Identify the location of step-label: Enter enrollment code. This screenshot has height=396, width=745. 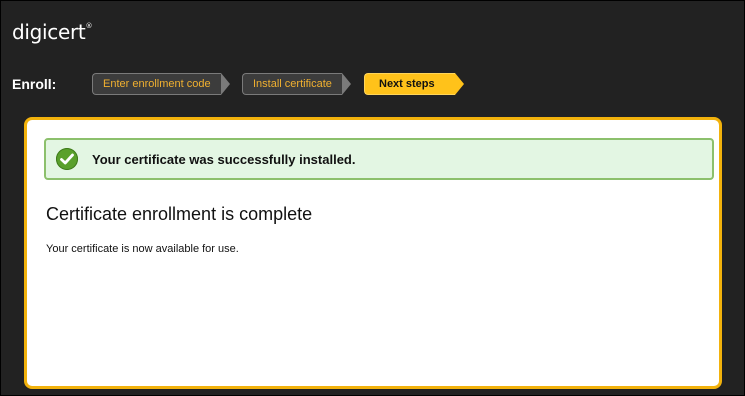
(156, 84).